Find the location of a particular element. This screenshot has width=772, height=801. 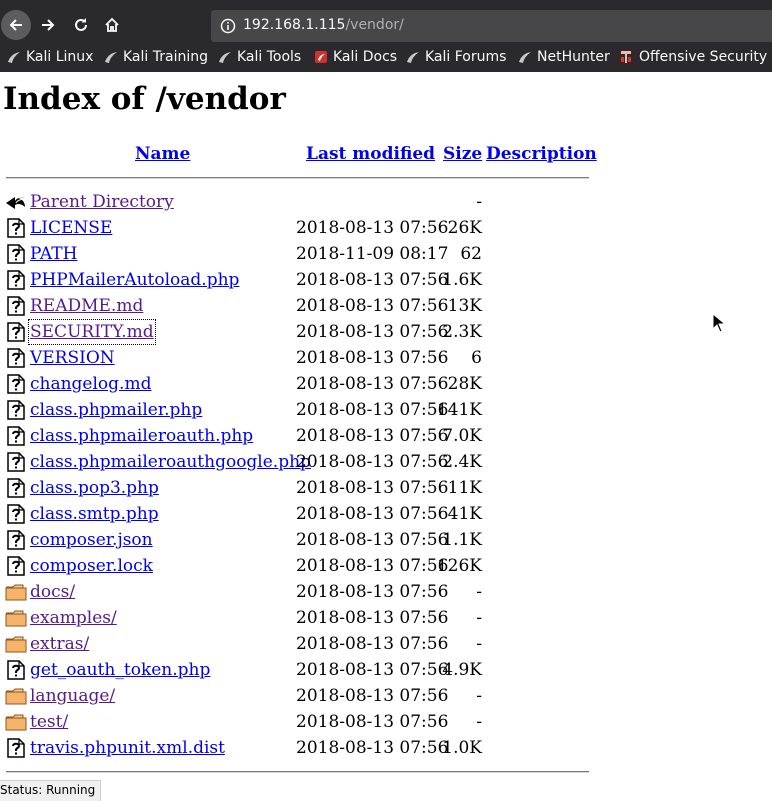

home-icon is located at coordinates (112, 24).